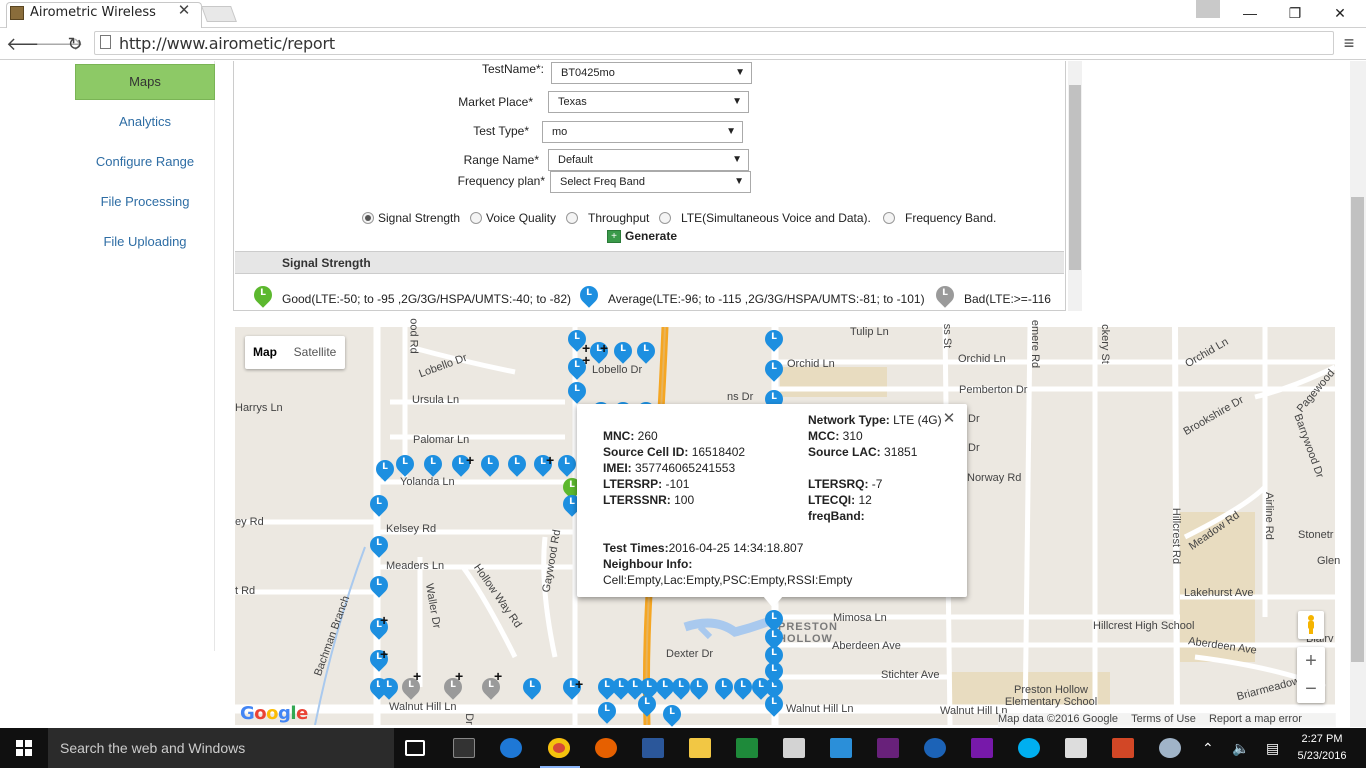 Image resolution: width=1366 pixels, height=768 pixels. I want to click on frequency-plan-select: Select Freq Band ▼, so click(650, 182).